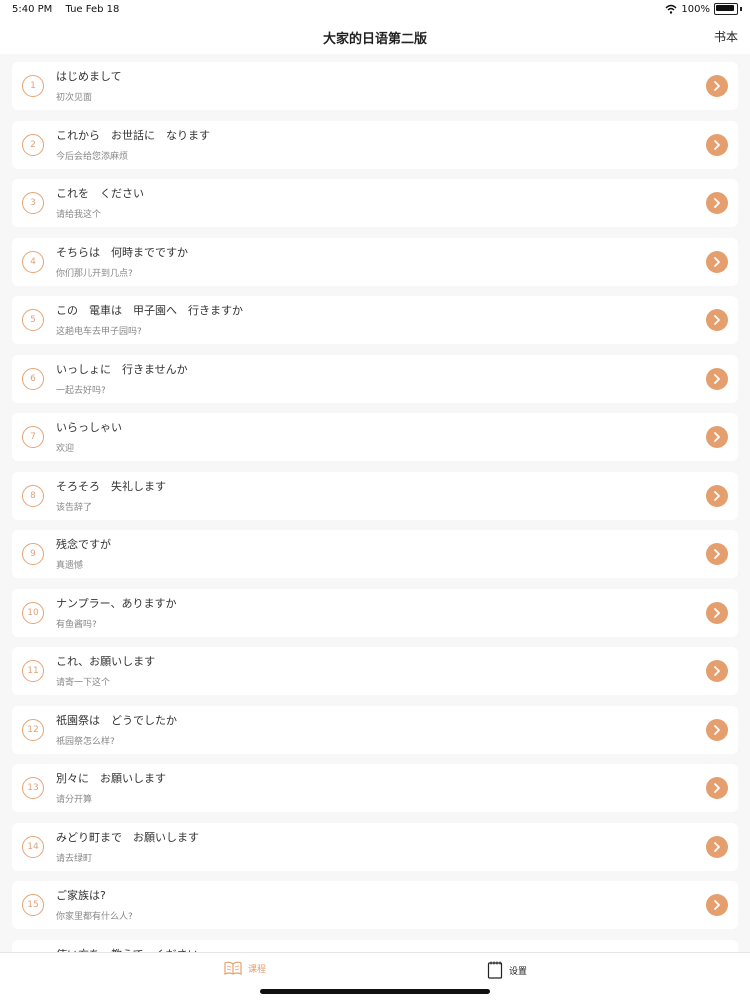  Describe the element at coordinates (116, 720) in the screenshot. I see `lesson-title: 祇園祭は どうでしたか` at that location.